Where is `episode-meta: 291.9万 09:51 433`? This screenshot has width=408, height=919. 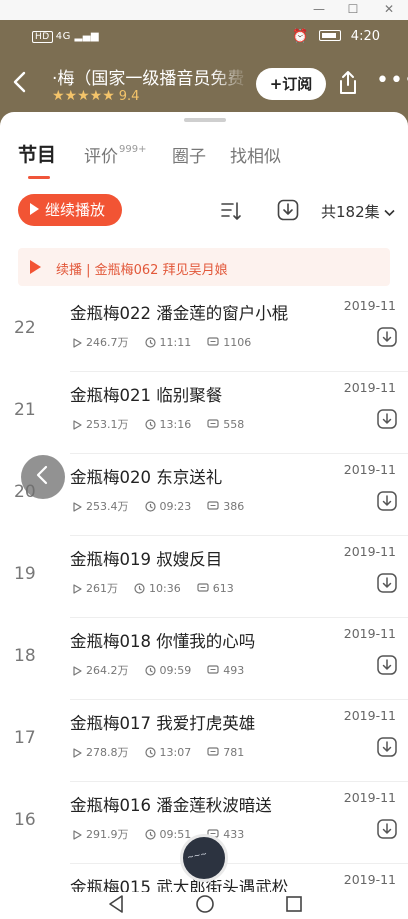
episode-meta: 291.9万 09:51 433 is located at coordinates (166, 834).